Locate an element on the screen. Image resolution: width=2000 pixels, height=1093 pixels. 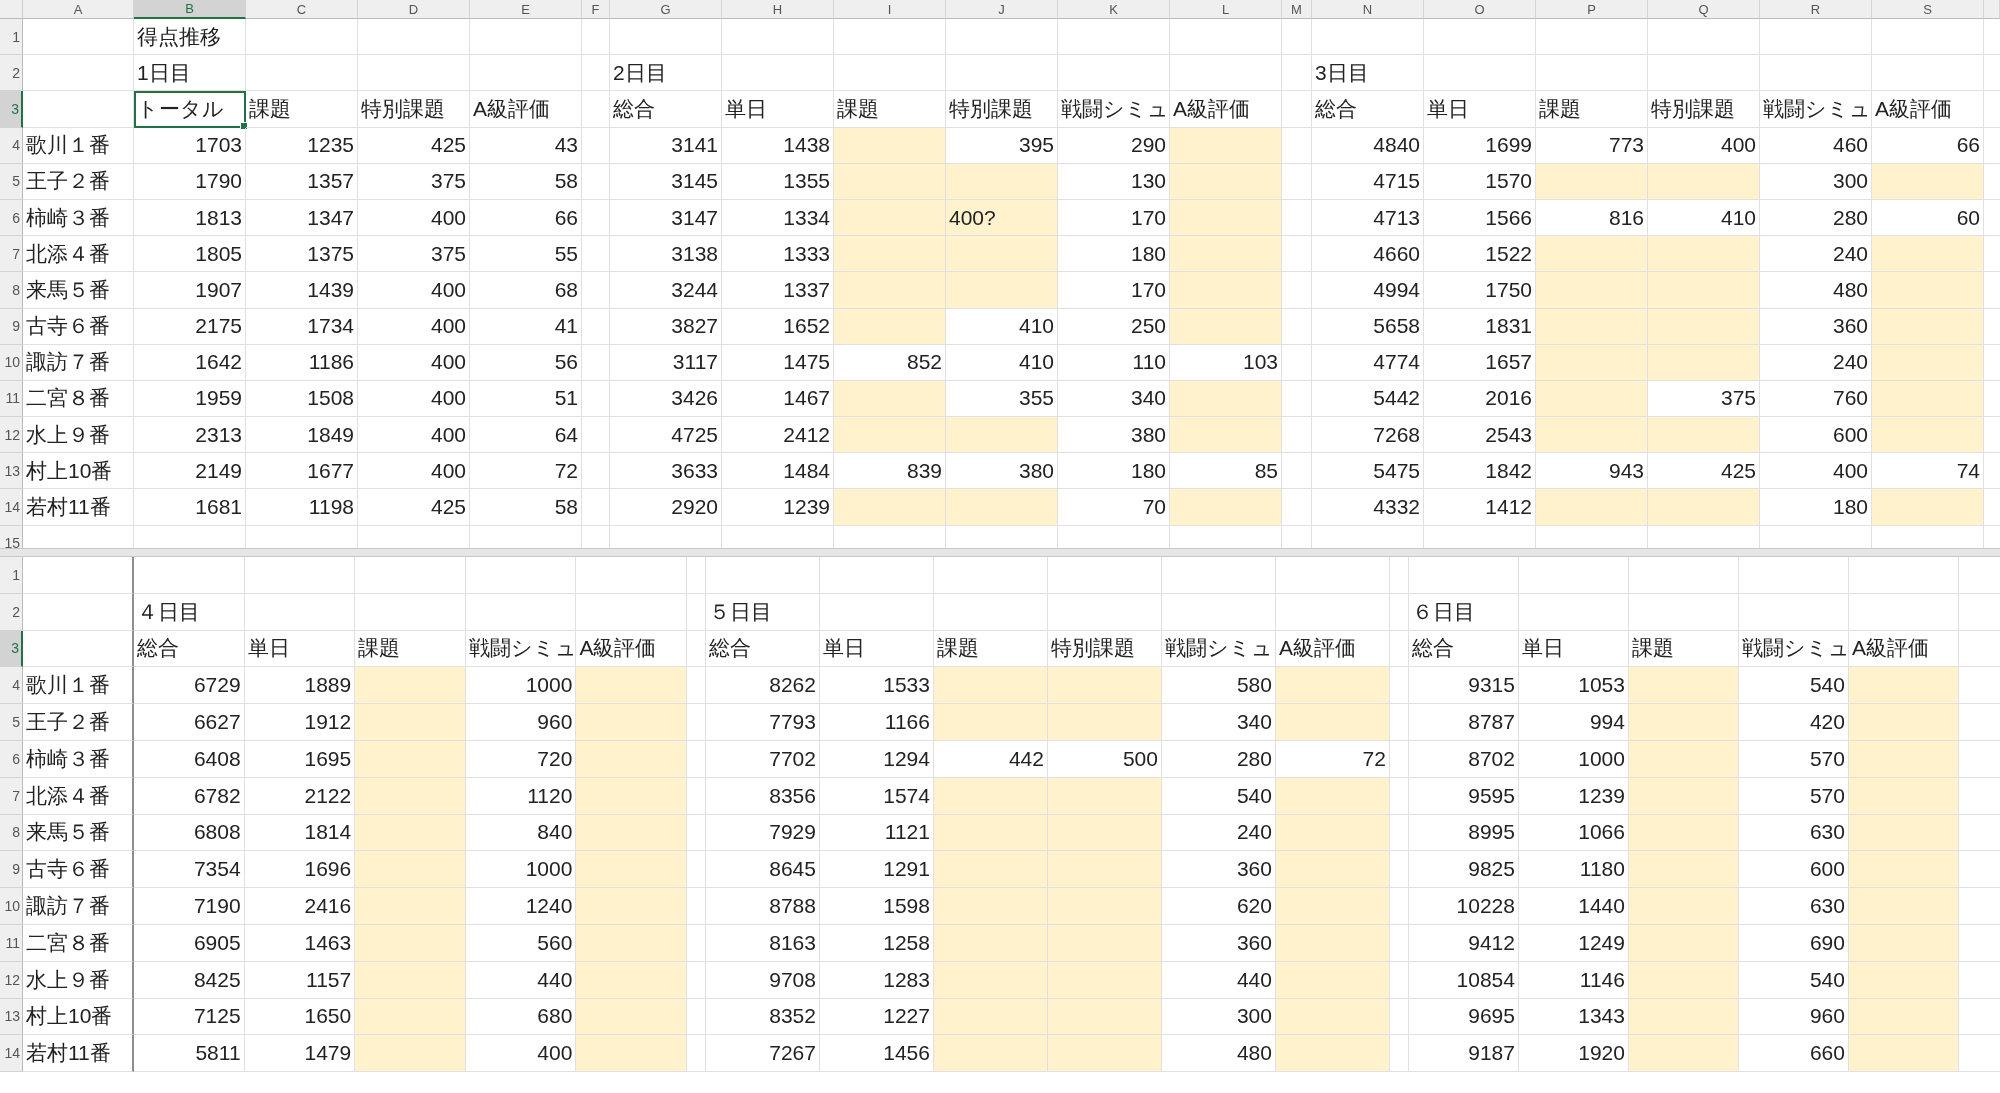
column-header: E is located at coordinates (526, 9).